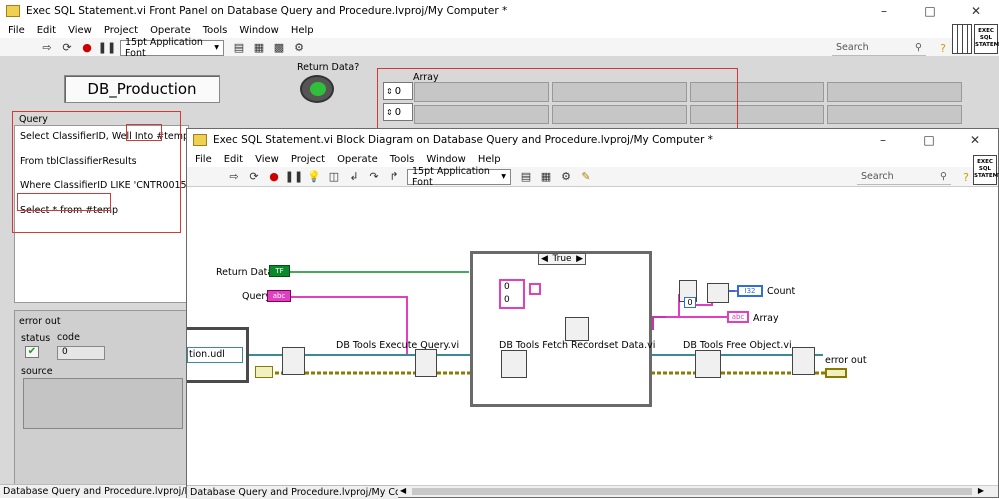  I want to click on chevron-down-icon: ▾, so click(216, 47).